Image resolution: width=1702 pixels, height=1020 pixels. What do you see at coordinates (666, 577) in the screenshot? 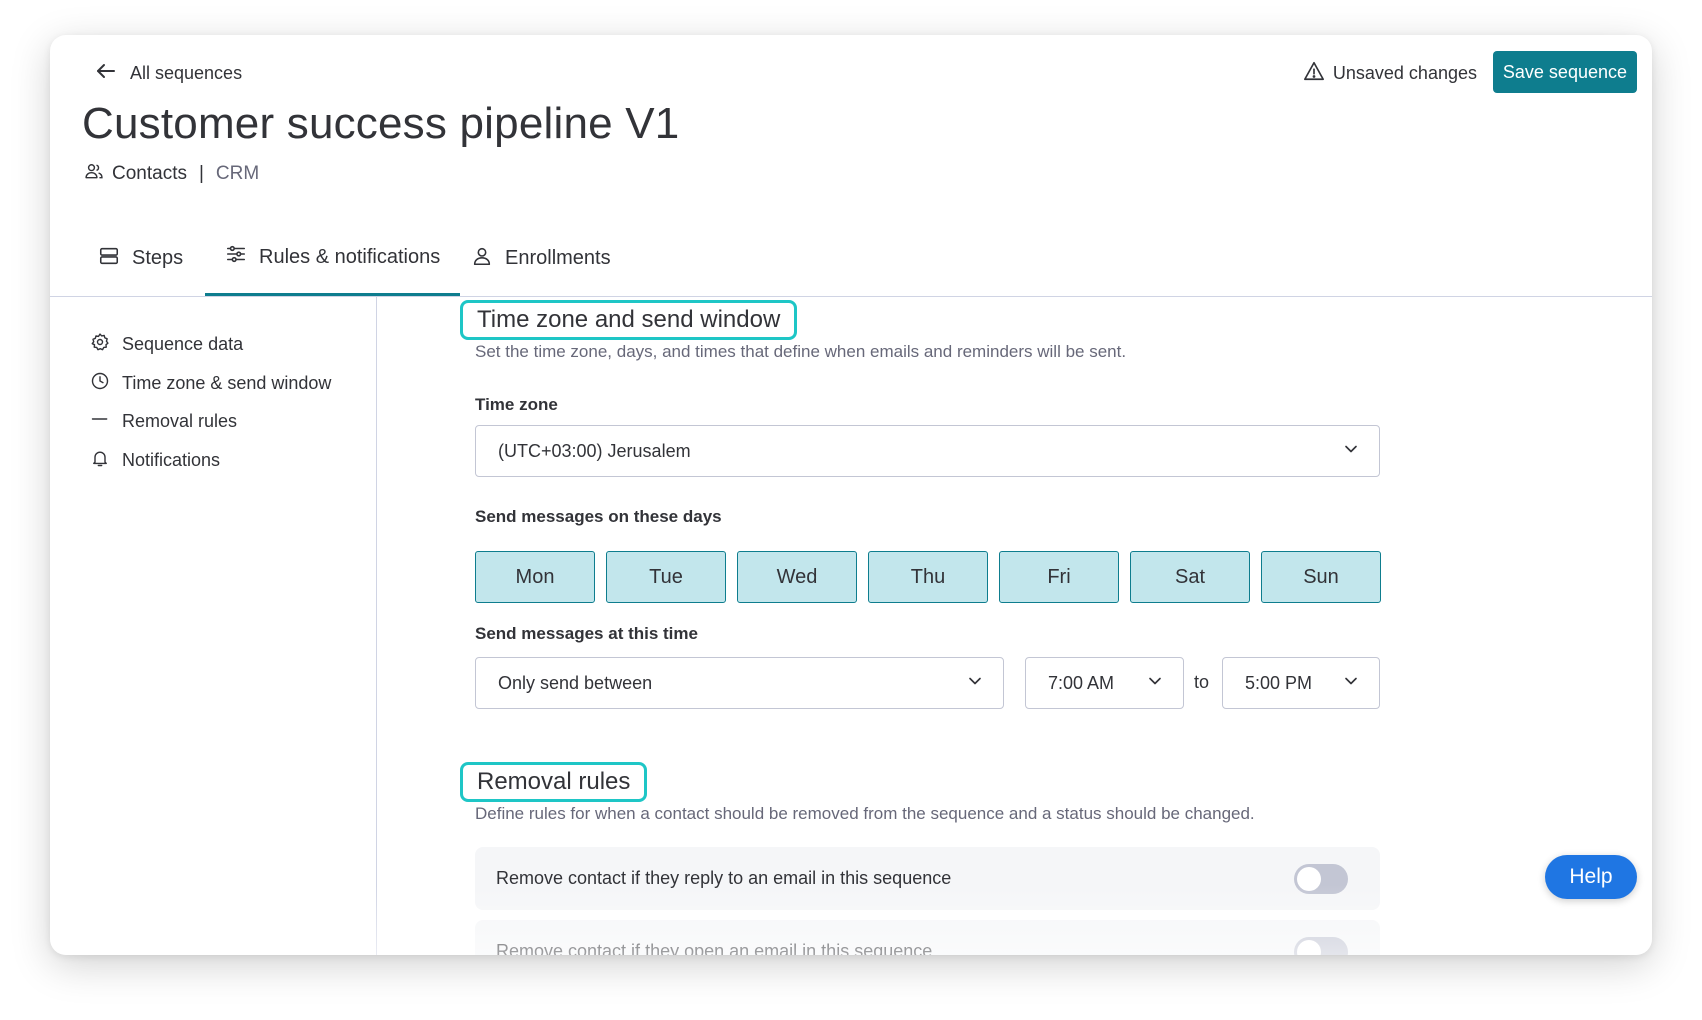
I see `day-button-tue: Tue` at bounding box center [666, 577].